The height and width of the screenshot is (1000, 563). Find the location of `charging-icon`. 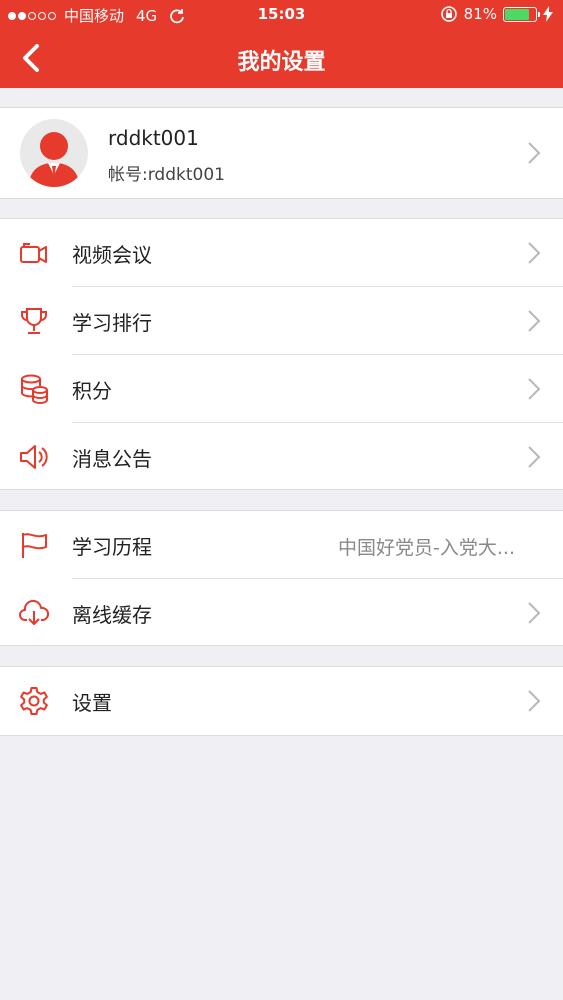

charging-icon is located at coordinates (548, 14).